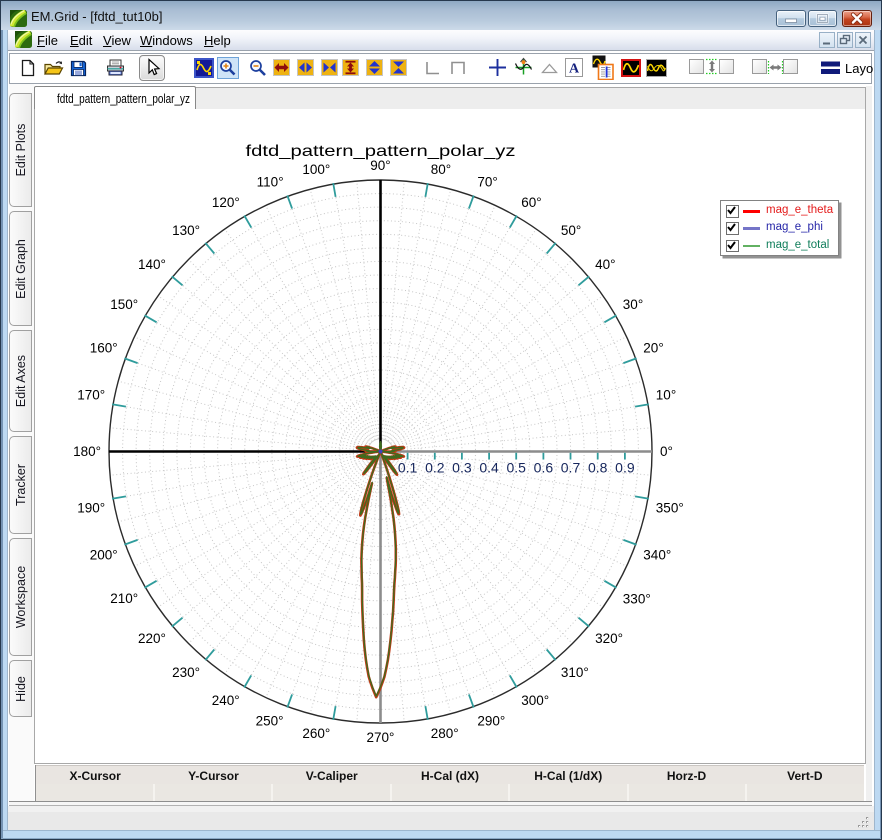  Describe the element at coordinates (575, 672) in the screenshot. I see `svg-text: 310°` at that location.